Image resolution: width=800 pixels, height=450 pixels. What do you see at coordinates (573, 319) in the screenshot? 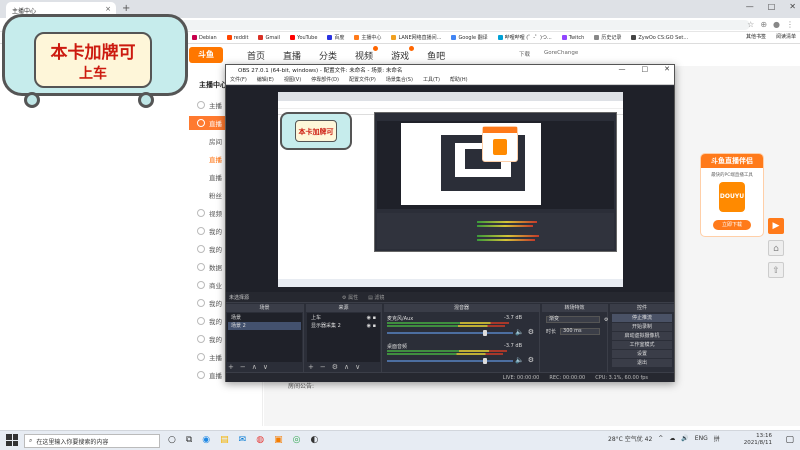
I see `transition-select: 渐变` at bounding box center [573, 319].